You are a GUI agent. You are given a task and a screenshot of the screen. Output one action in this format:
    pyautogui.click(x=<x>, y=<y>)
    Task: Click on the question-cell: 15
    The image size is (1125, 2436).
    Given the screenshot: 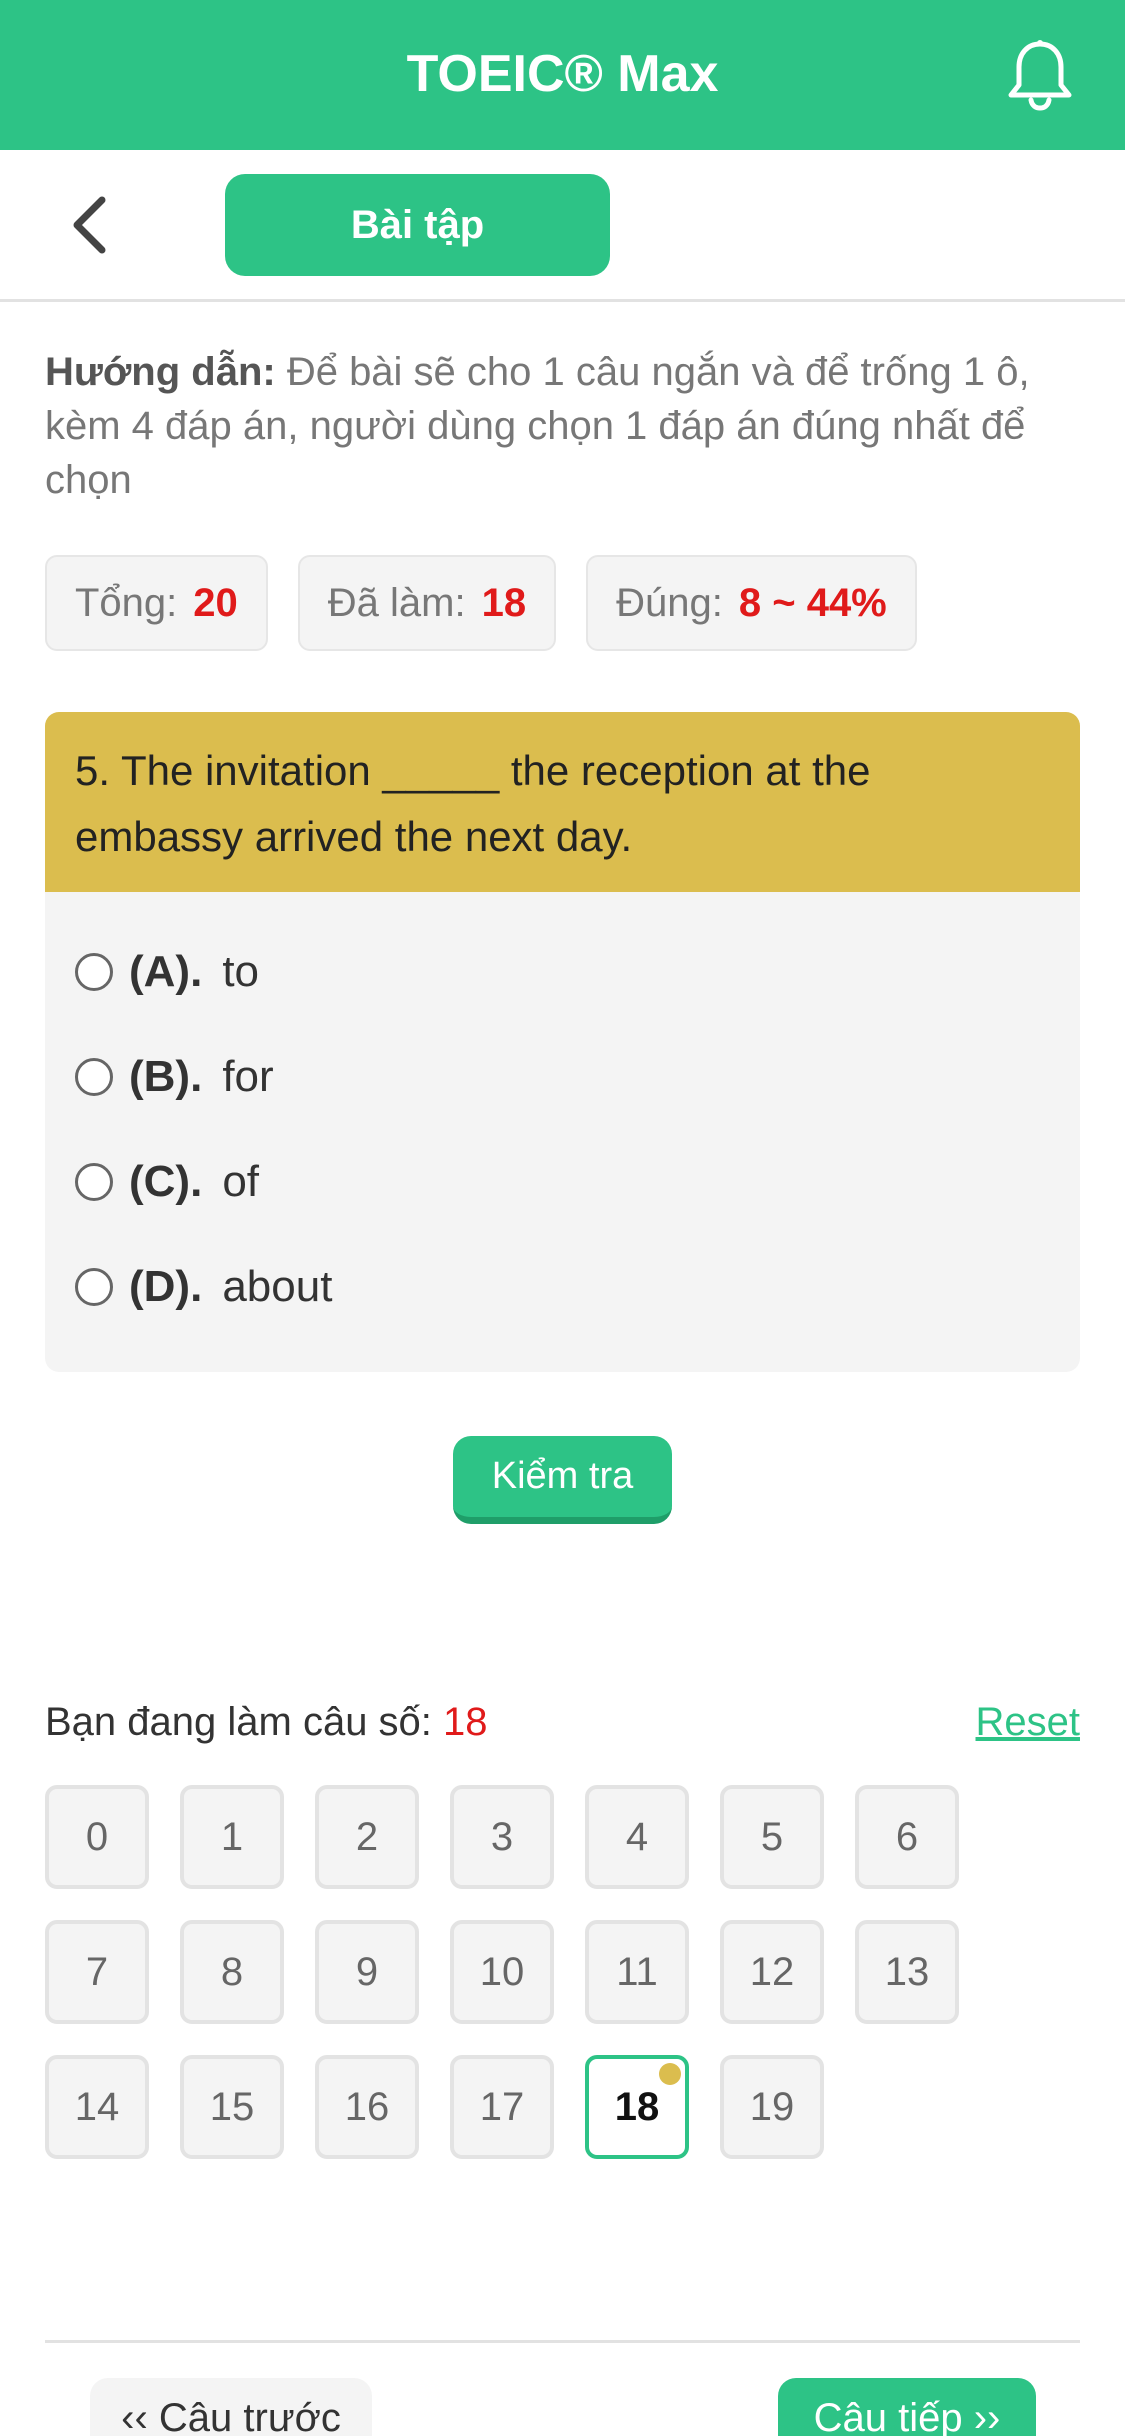 What is the action you would take?
    pyautogui.click(x=232, y=2107)
    